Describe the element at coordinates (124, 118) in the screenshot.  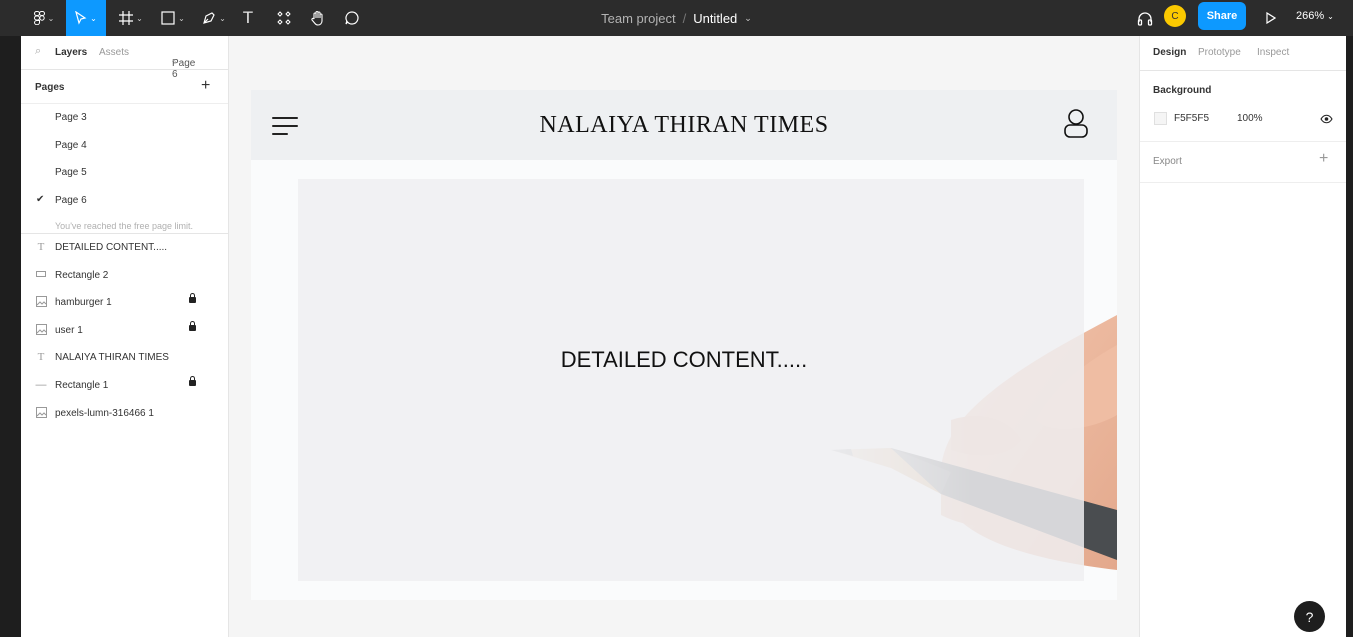
I see `page-item: Page 3` at that location.